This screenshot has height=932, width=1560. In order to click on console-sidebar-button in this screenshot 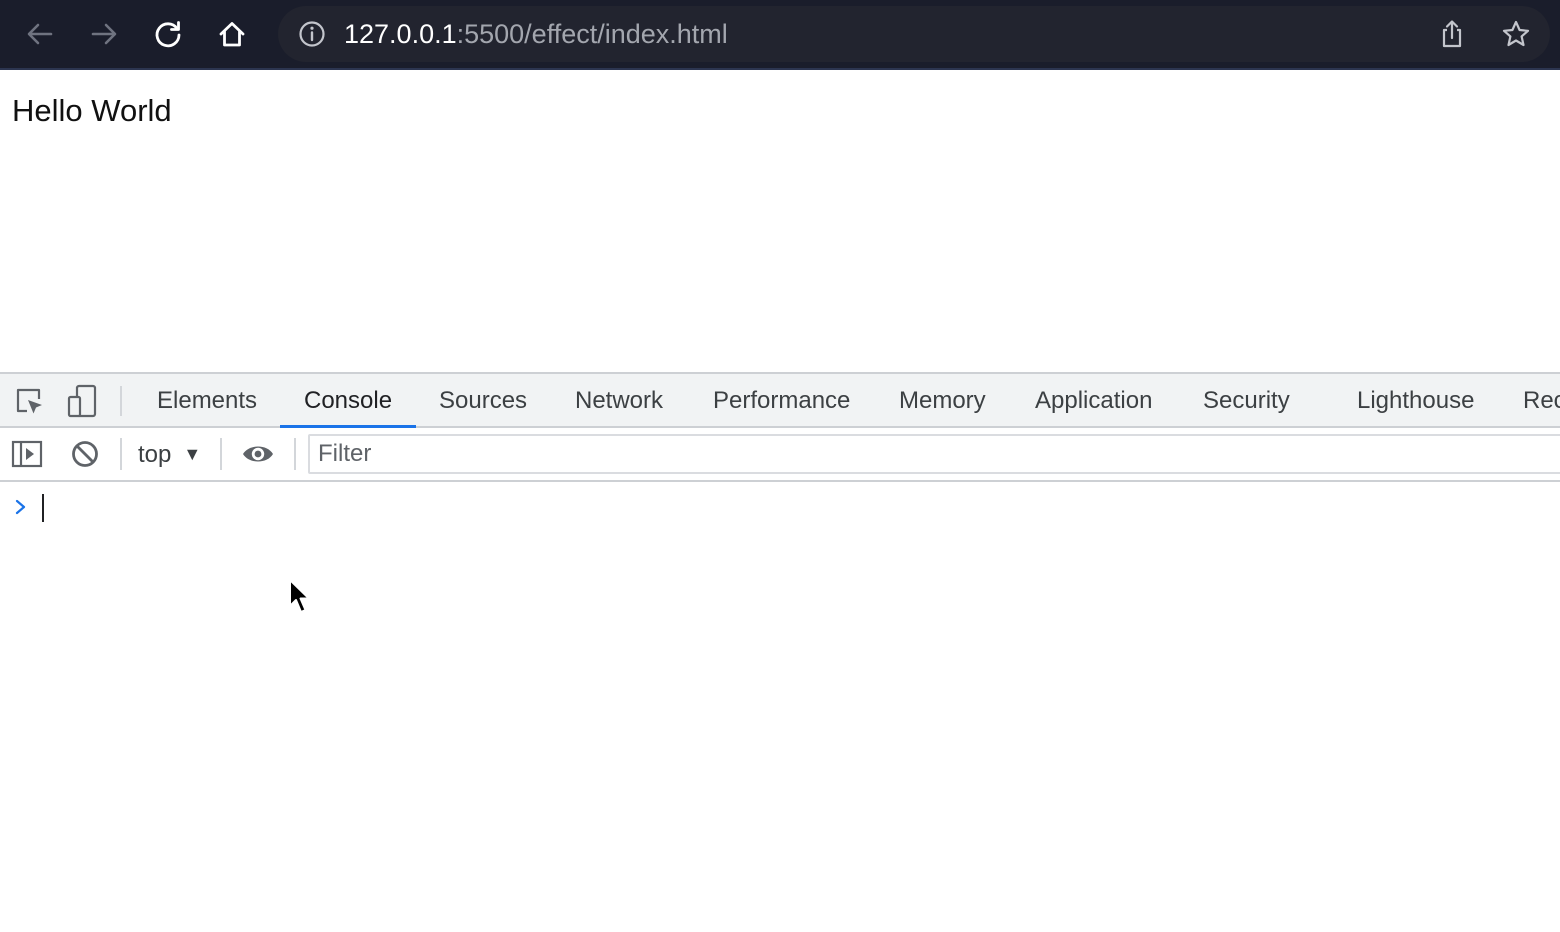, I will do `click(27, 454)`.